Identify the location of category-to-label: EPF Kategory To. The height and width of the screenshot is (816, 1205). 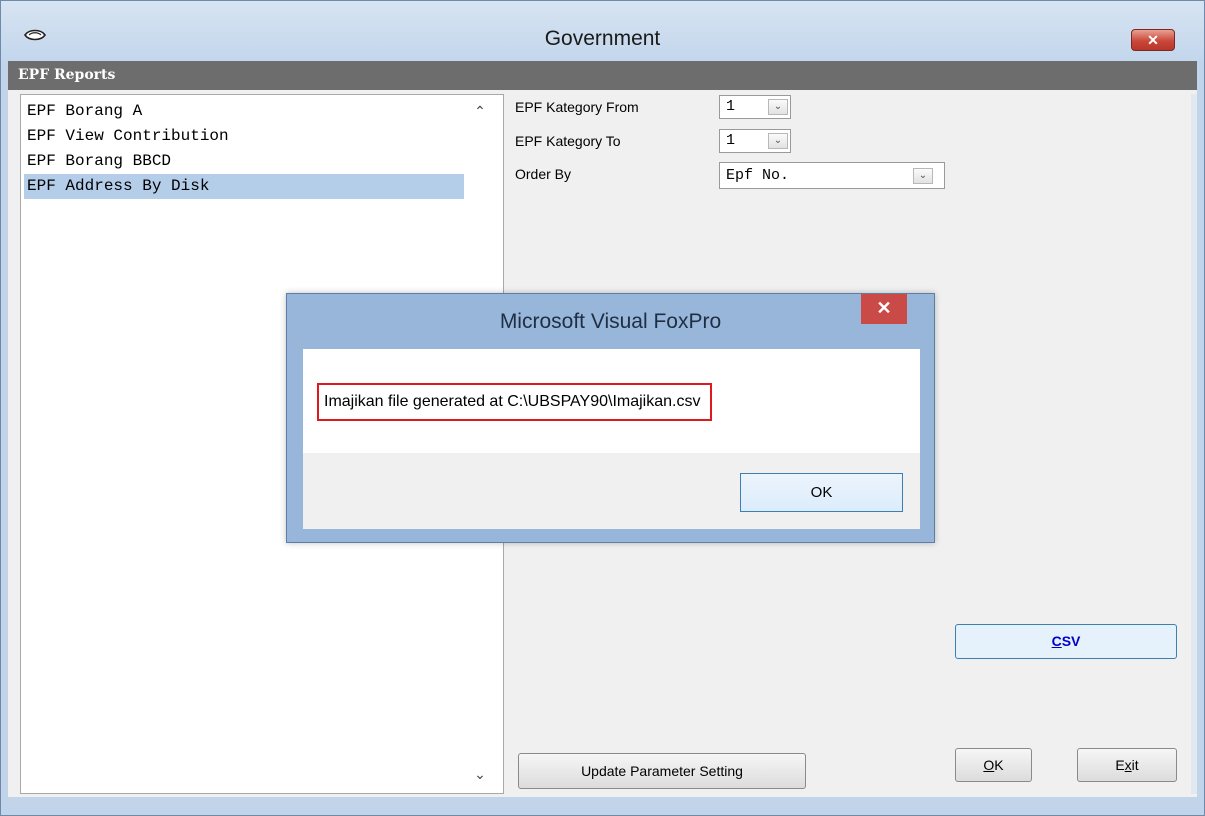
(568, 141).